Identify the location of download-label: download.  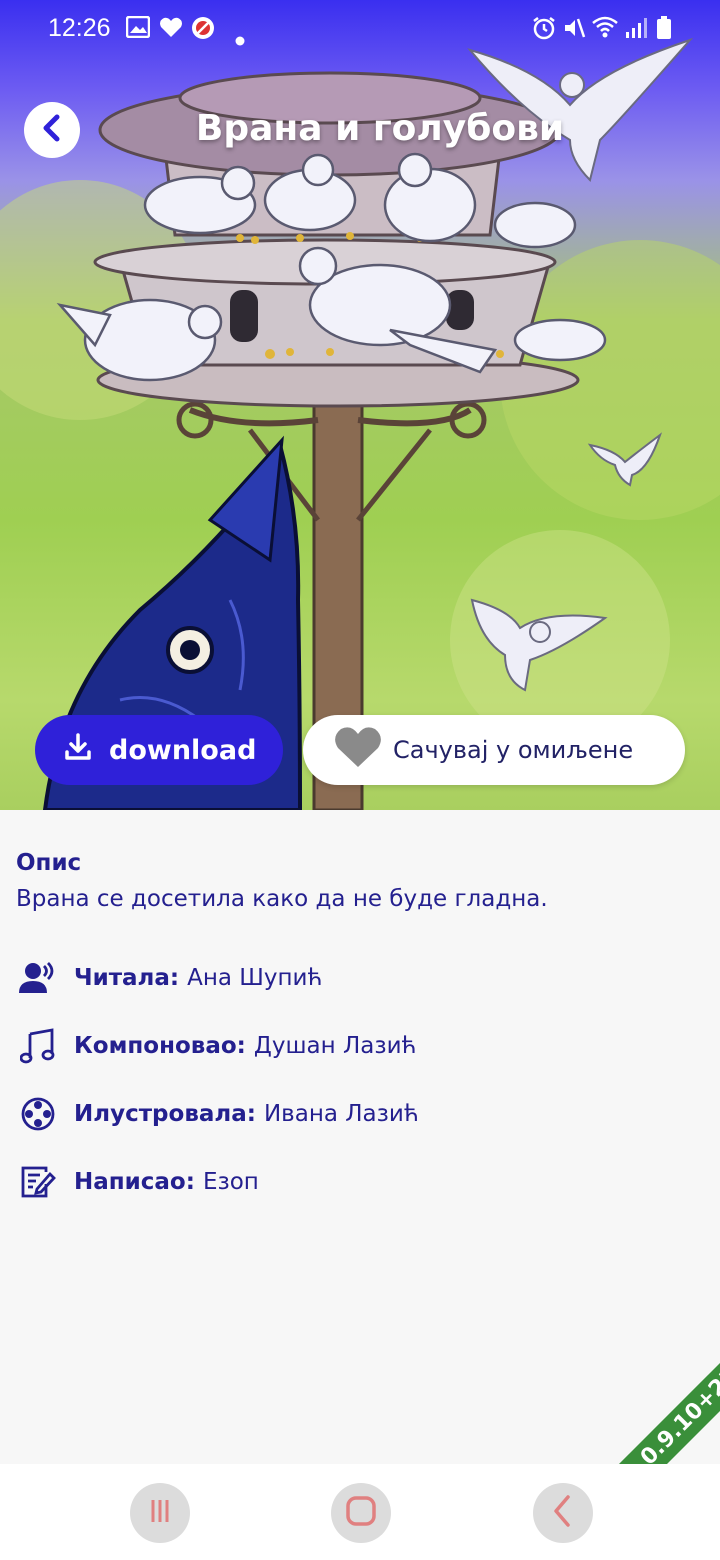
(183, 750).